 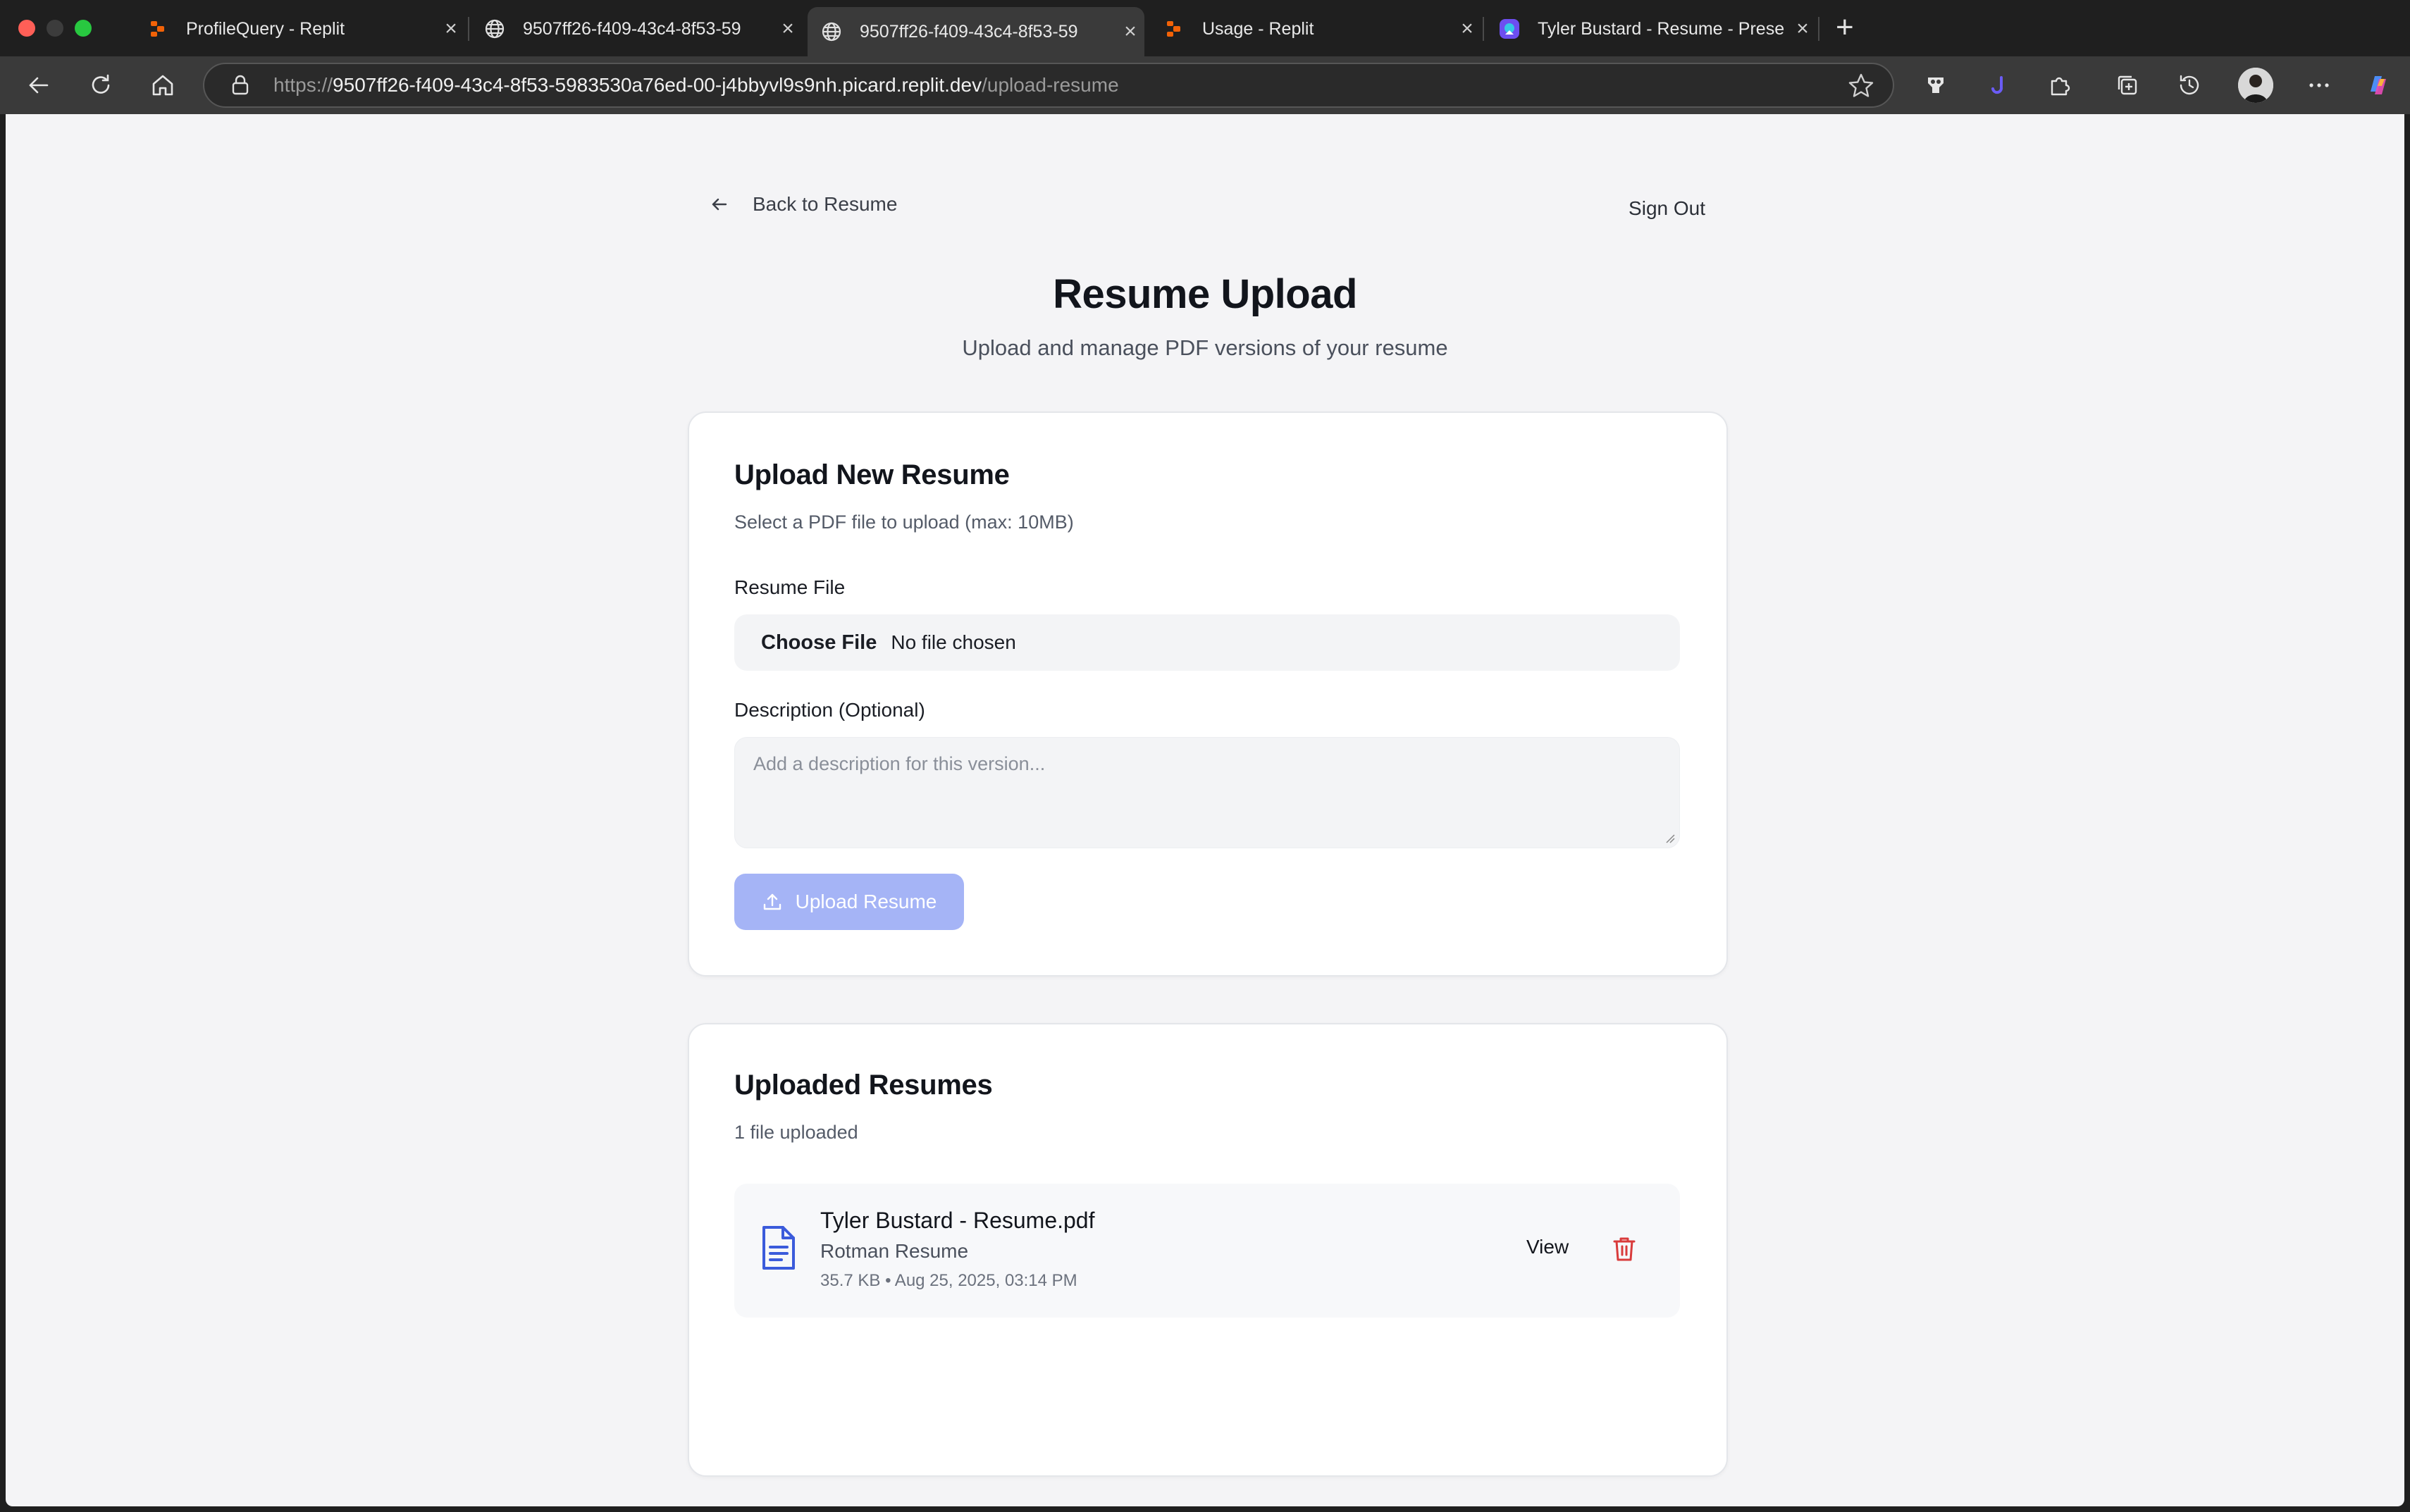 I want to click on browser-tab: ProfileQuery - Replit ×, so click(x=300, y=29).